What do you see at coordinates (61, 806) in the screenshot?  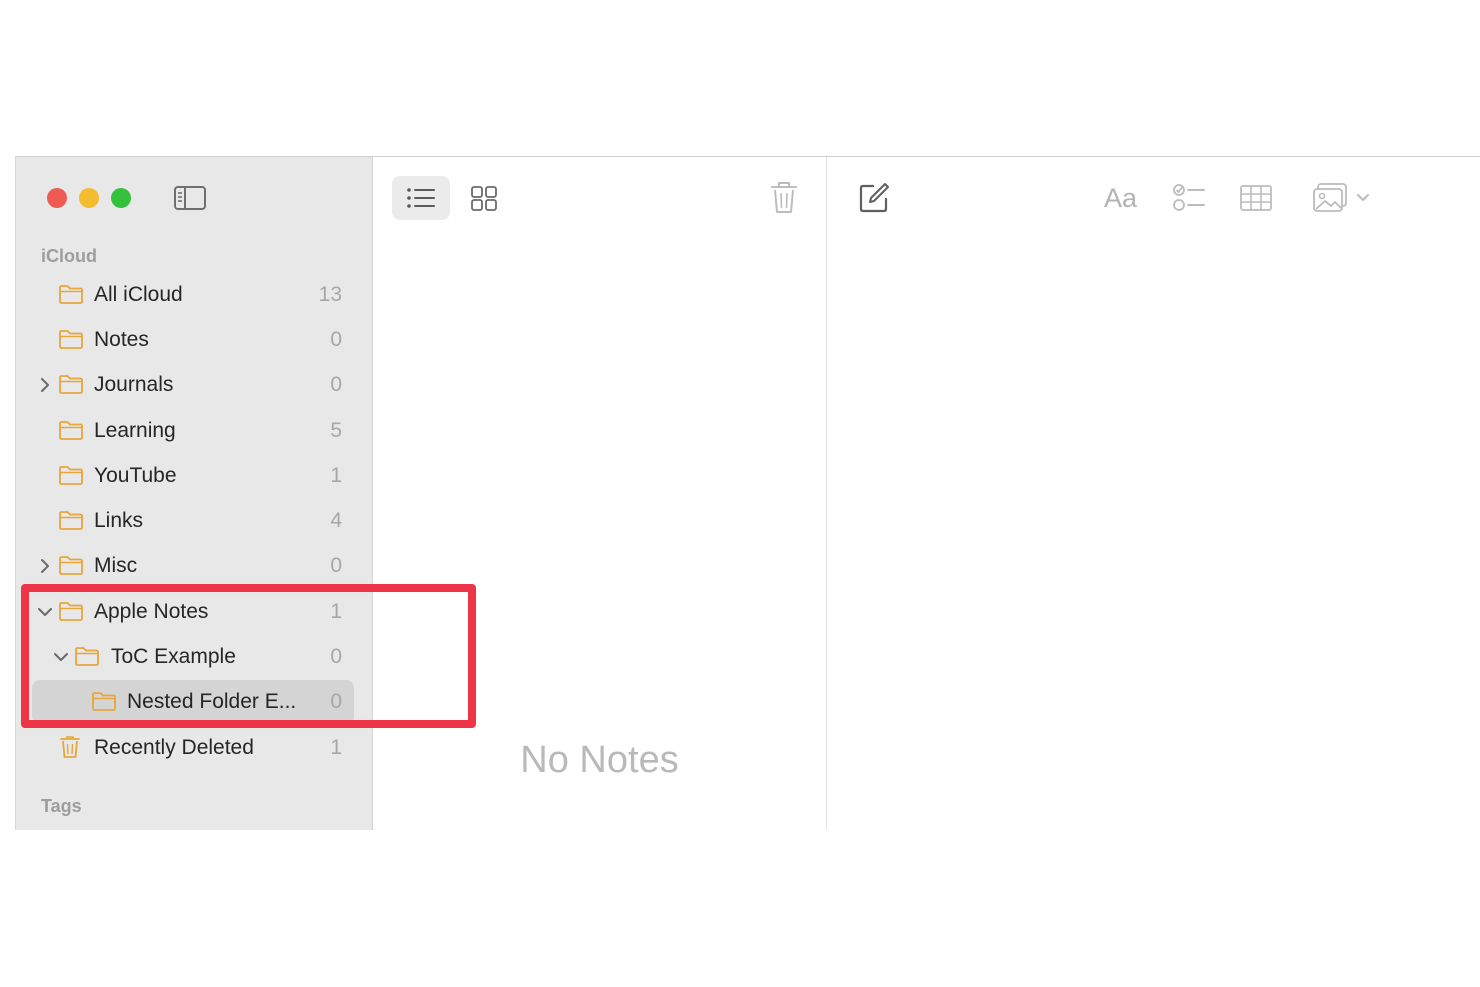 I see `tags-section-label: Tags` at bounding box center [61, 806].